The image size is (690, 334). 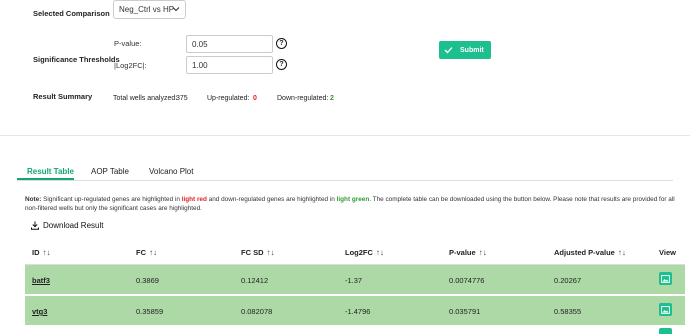 I want to click on tab-bar-border, so click(x=345, y=180).